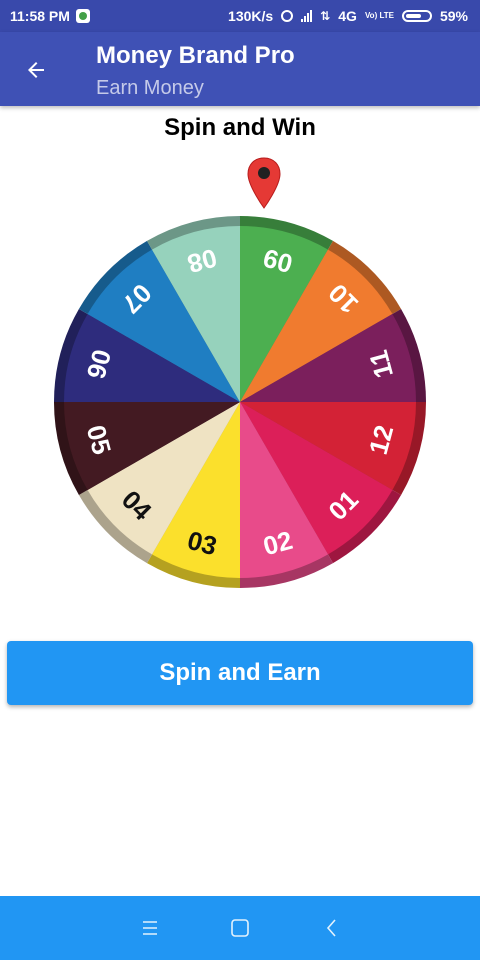 This screenshot has width=480, height=960. Describe the element at coordinates (240, 127) in the screenshot. I see `spin-title: Spin and Win` at that location.